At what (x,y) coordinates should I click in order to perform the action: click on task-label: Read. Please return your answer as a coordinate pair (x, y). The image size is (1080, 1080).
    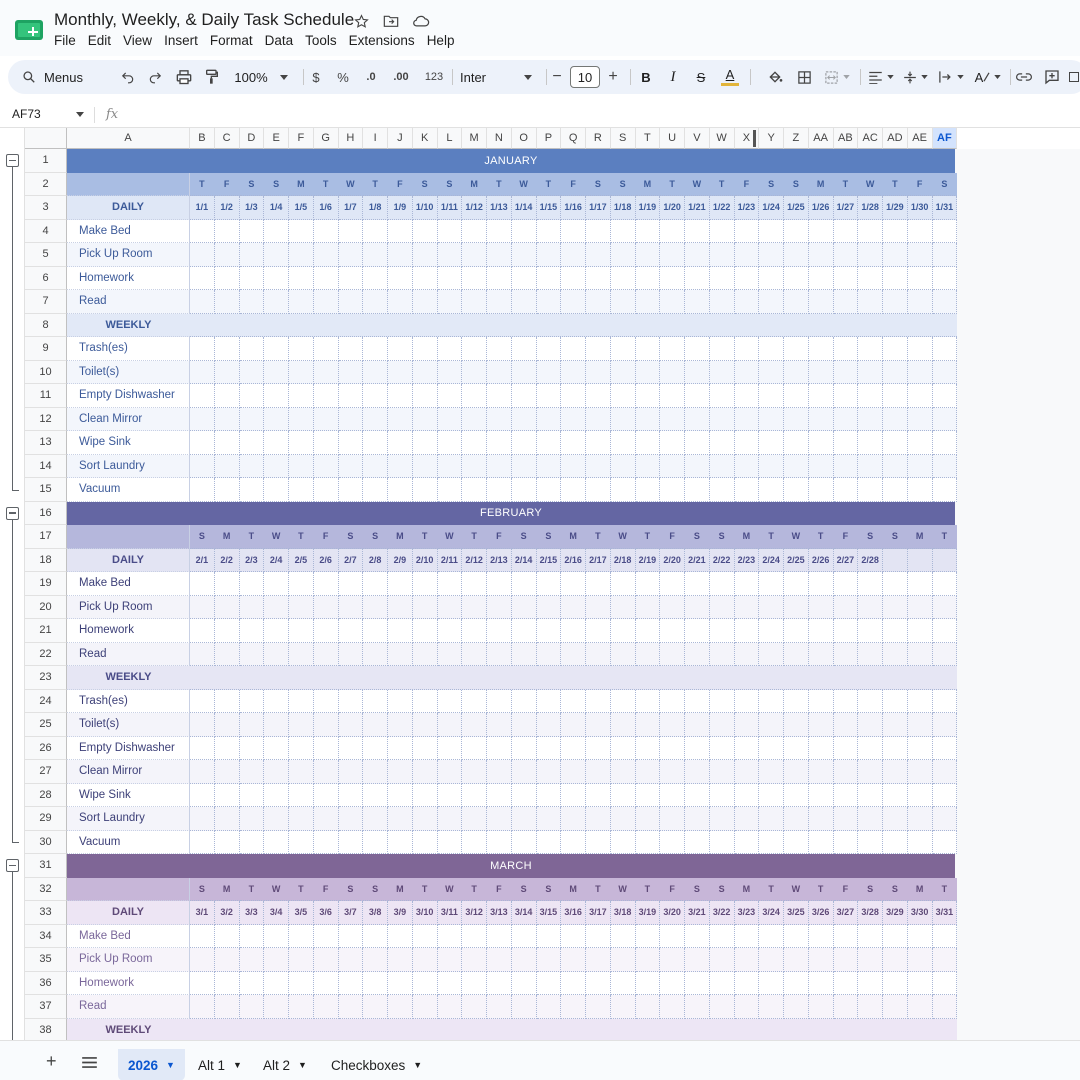
    Looking at the image, I should click on (128, 654).